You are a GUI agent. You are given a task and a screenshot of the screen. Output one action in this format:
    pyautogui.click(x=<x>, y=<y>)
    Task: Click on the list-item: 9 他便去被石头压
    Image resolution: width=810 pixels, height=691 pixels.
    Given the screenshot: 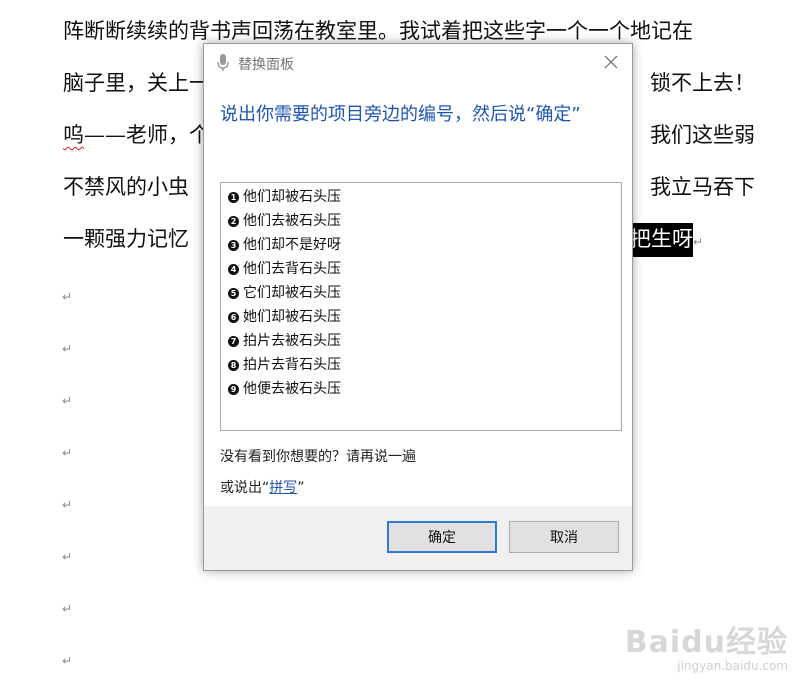 What is the action you would take?
    pyautogui.click(x=421, y=389)
    